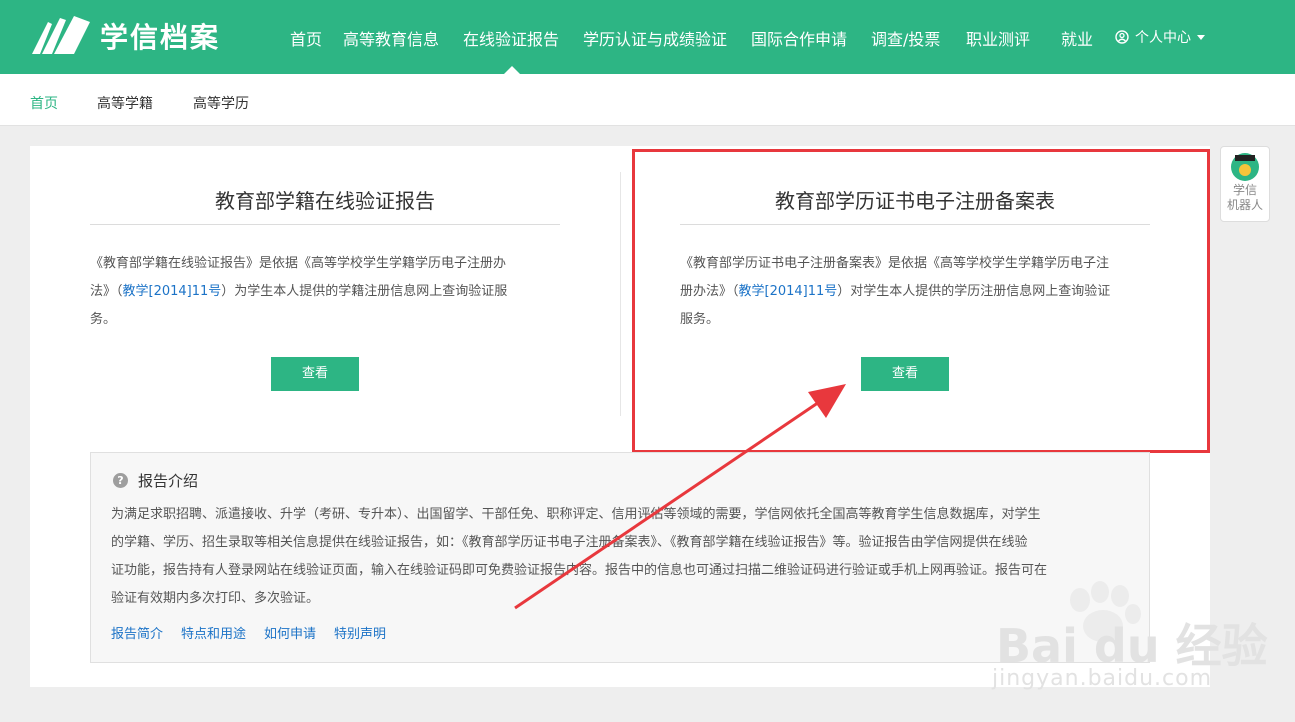 The height and width of the screenshot is (722, 1295). Describe the element at coordinates (1077, 38) in the screenshot. I see `nav-employment: 就业` at that location.